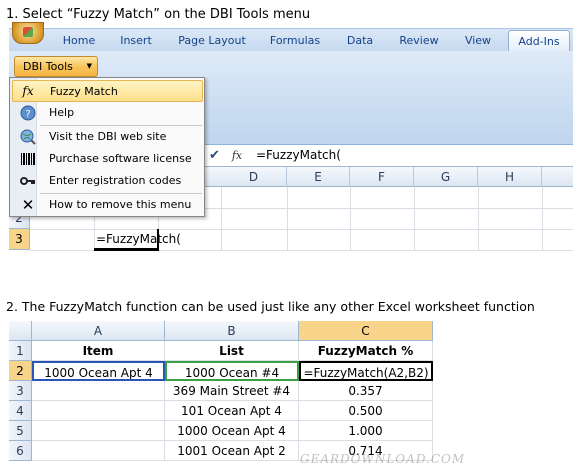 The height and width of the screenshot is (471, 577). Describe the element at coordinates (20, 451) in the screenshot. I see `row-header-6: 6` at that location.